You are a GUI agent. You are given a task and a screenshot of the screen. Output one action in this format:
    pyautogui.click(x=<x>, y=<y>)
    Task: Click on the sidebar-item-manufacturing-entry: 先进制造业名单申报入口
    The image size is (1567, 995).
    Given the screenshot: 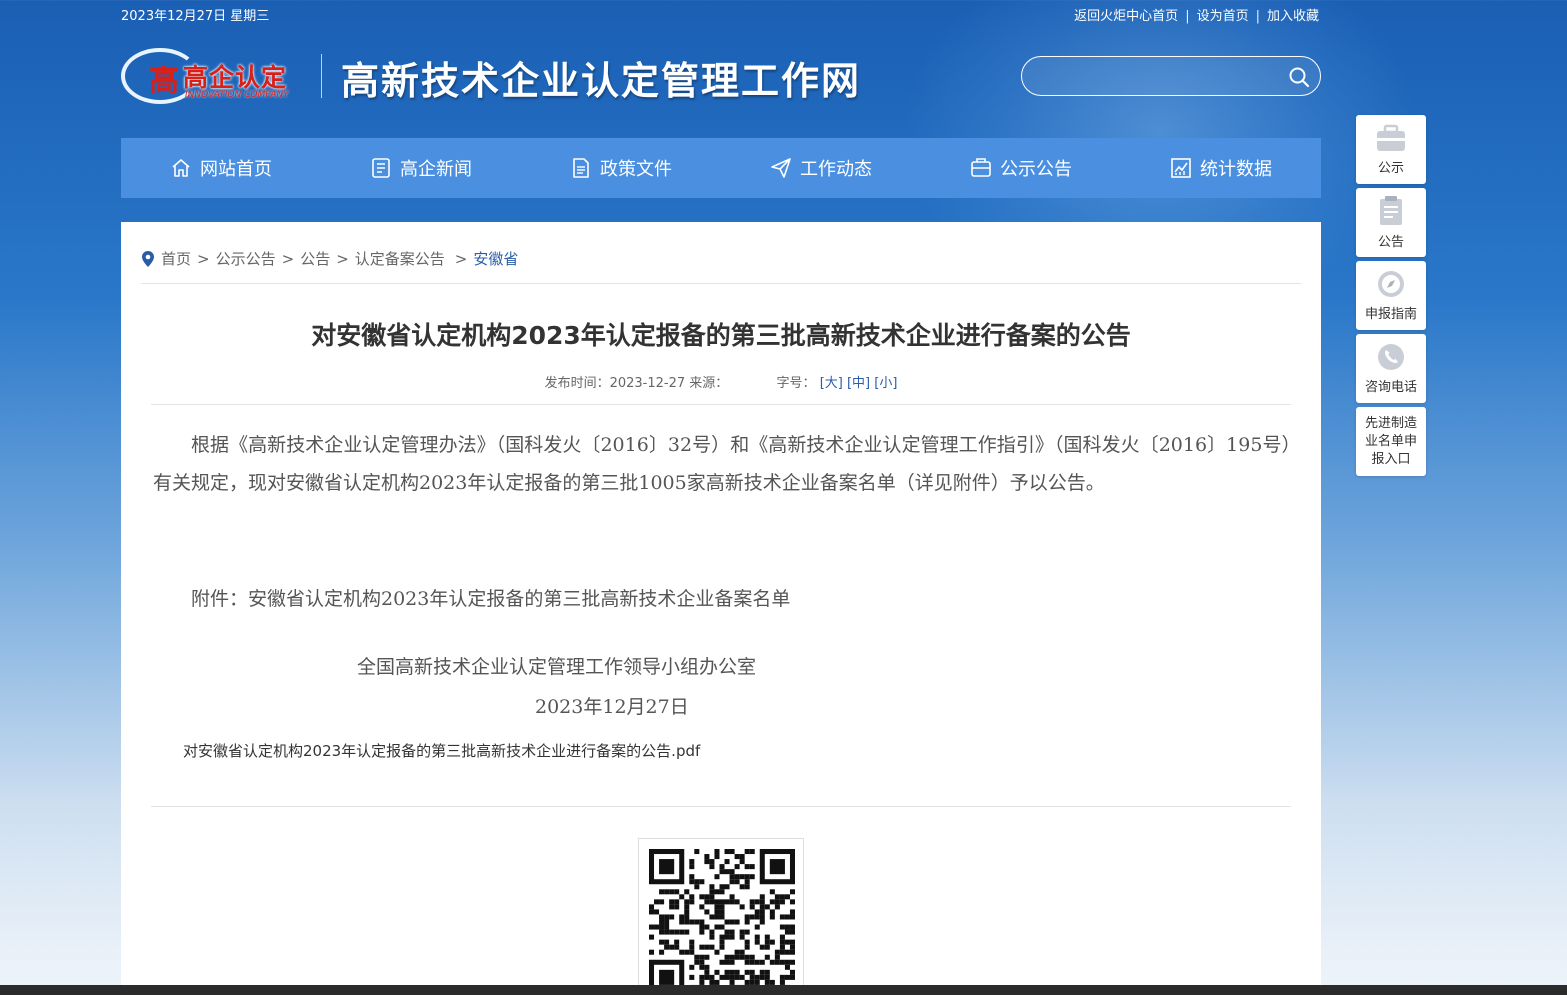 What is the action you would take?
    pyautogui.click(x=1391, y=441)
    